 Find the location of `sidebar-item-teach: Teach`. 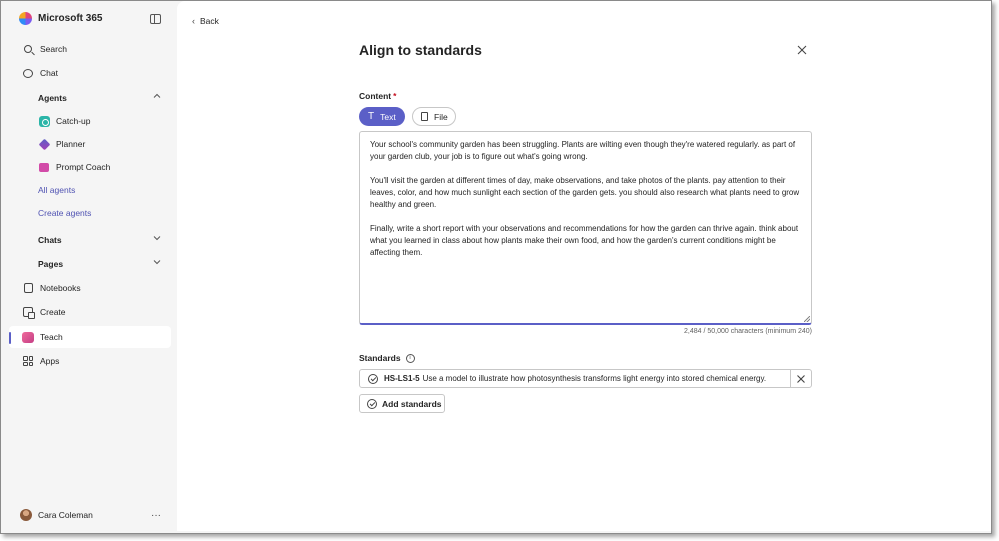

sidebar-item-teach: Teach is located at coordinates (90, 337).